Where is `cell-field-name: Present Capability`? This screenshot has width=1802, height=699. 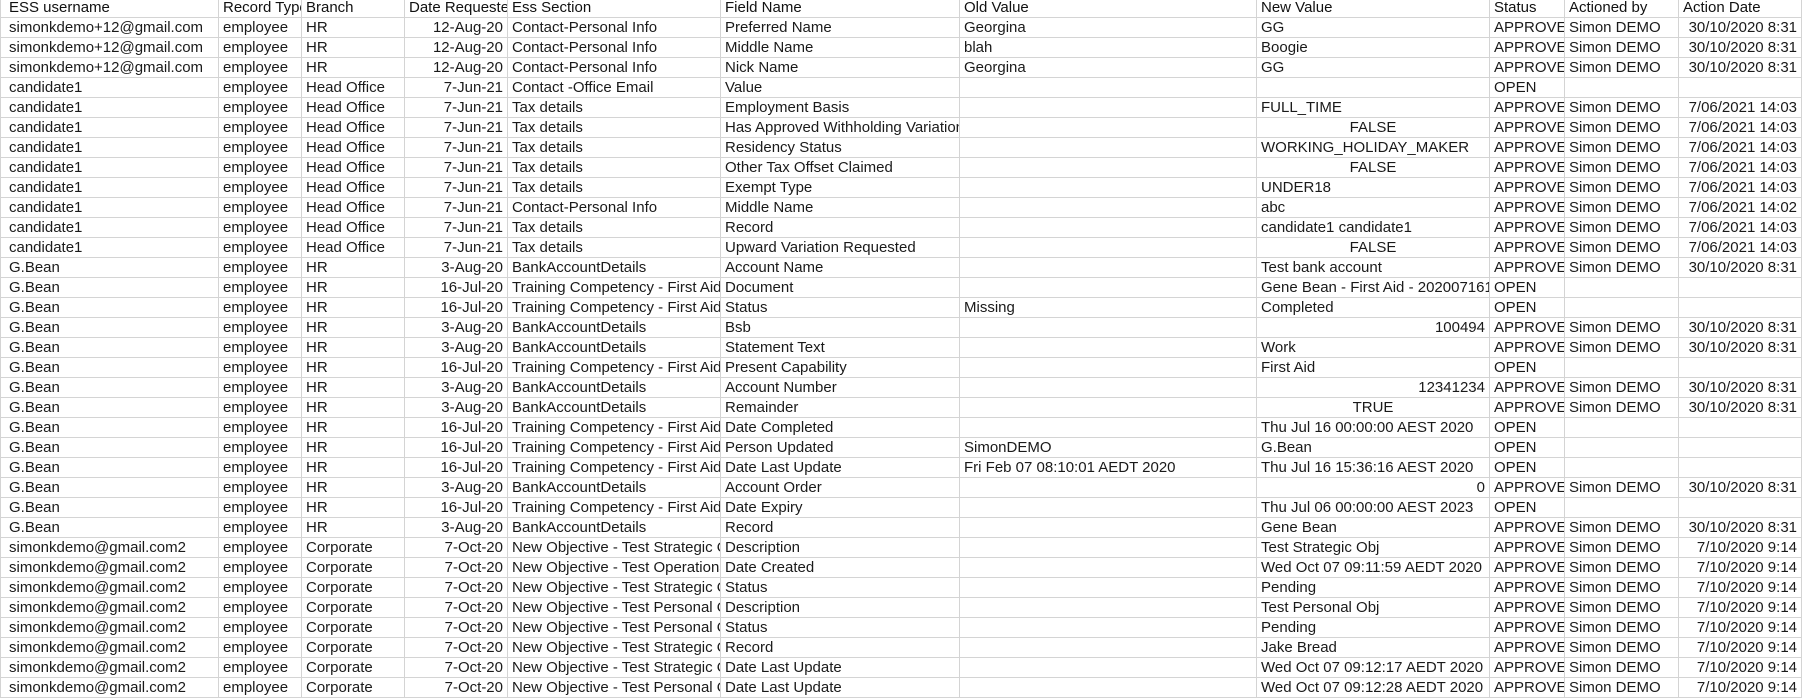
cell-field-name: Present Capability is located at coordinates (840, 368).